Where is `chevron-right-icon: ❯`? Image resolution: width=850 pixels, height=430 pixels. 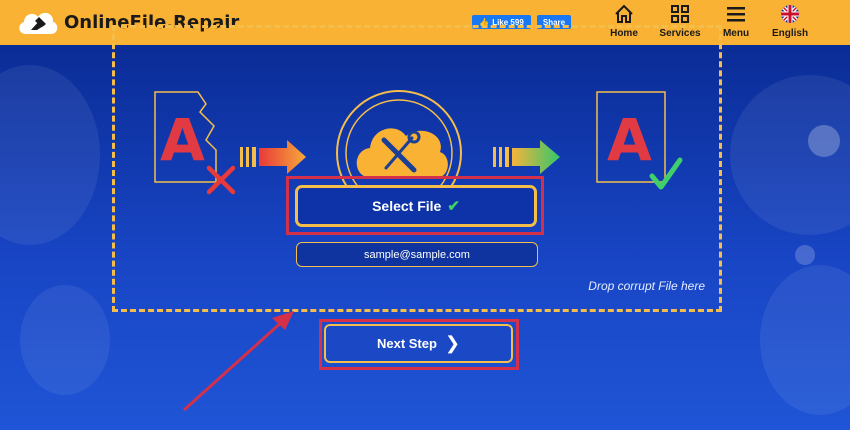 chevron-right-icon: ❯ is located at coordinates (452, 343).